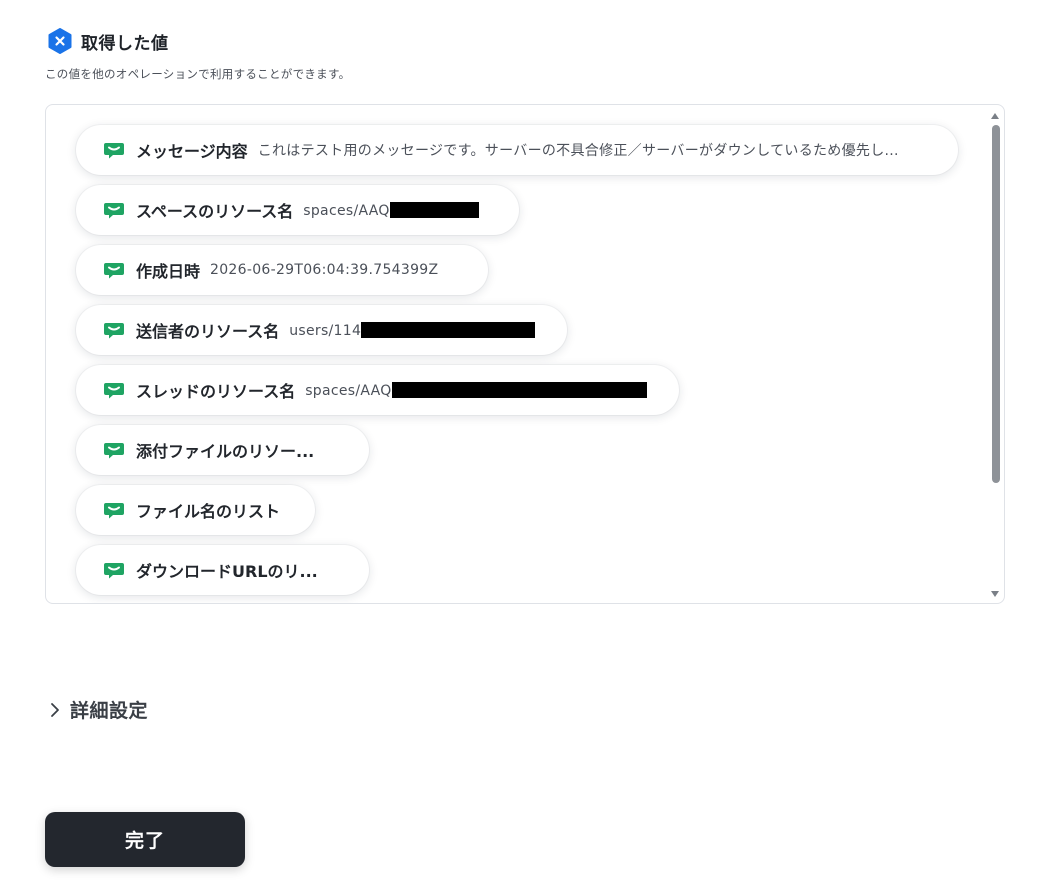  I want to click on item-label: 送信者のリソース名, so click(208, 331).